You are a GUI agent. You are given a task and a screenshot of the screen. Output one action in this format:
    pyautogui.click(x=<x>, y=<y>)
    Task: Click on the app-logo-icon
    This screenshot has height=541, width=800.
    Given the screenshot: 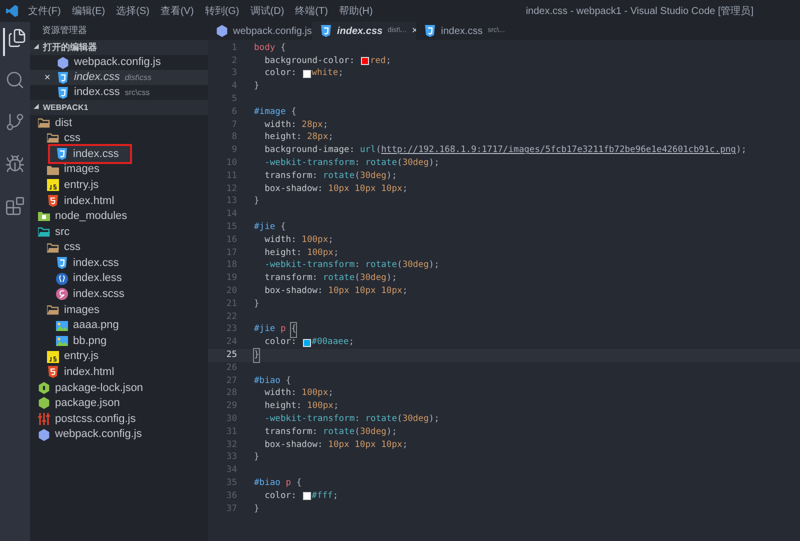 What is the action you would take?
    pyautogui.click(x=12, y=11)
    